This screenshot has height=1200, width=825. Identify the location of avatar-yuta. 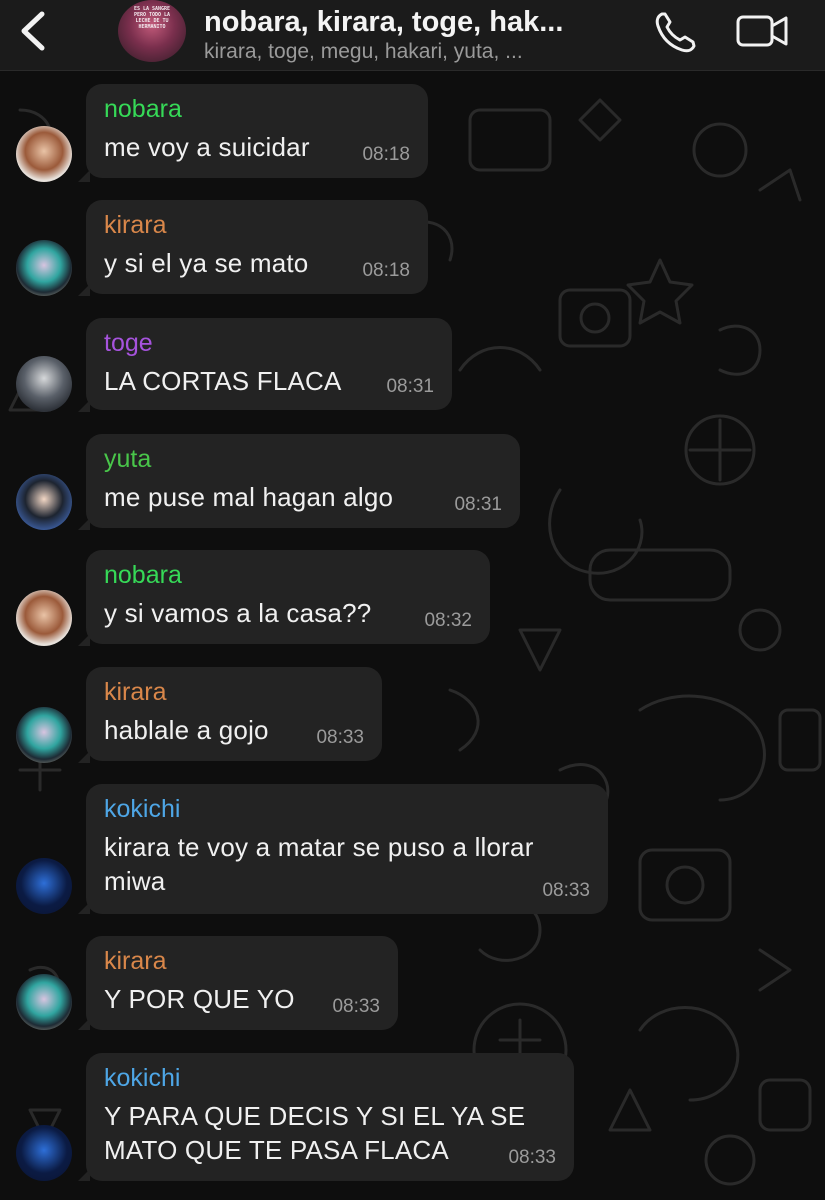
(44, 502).